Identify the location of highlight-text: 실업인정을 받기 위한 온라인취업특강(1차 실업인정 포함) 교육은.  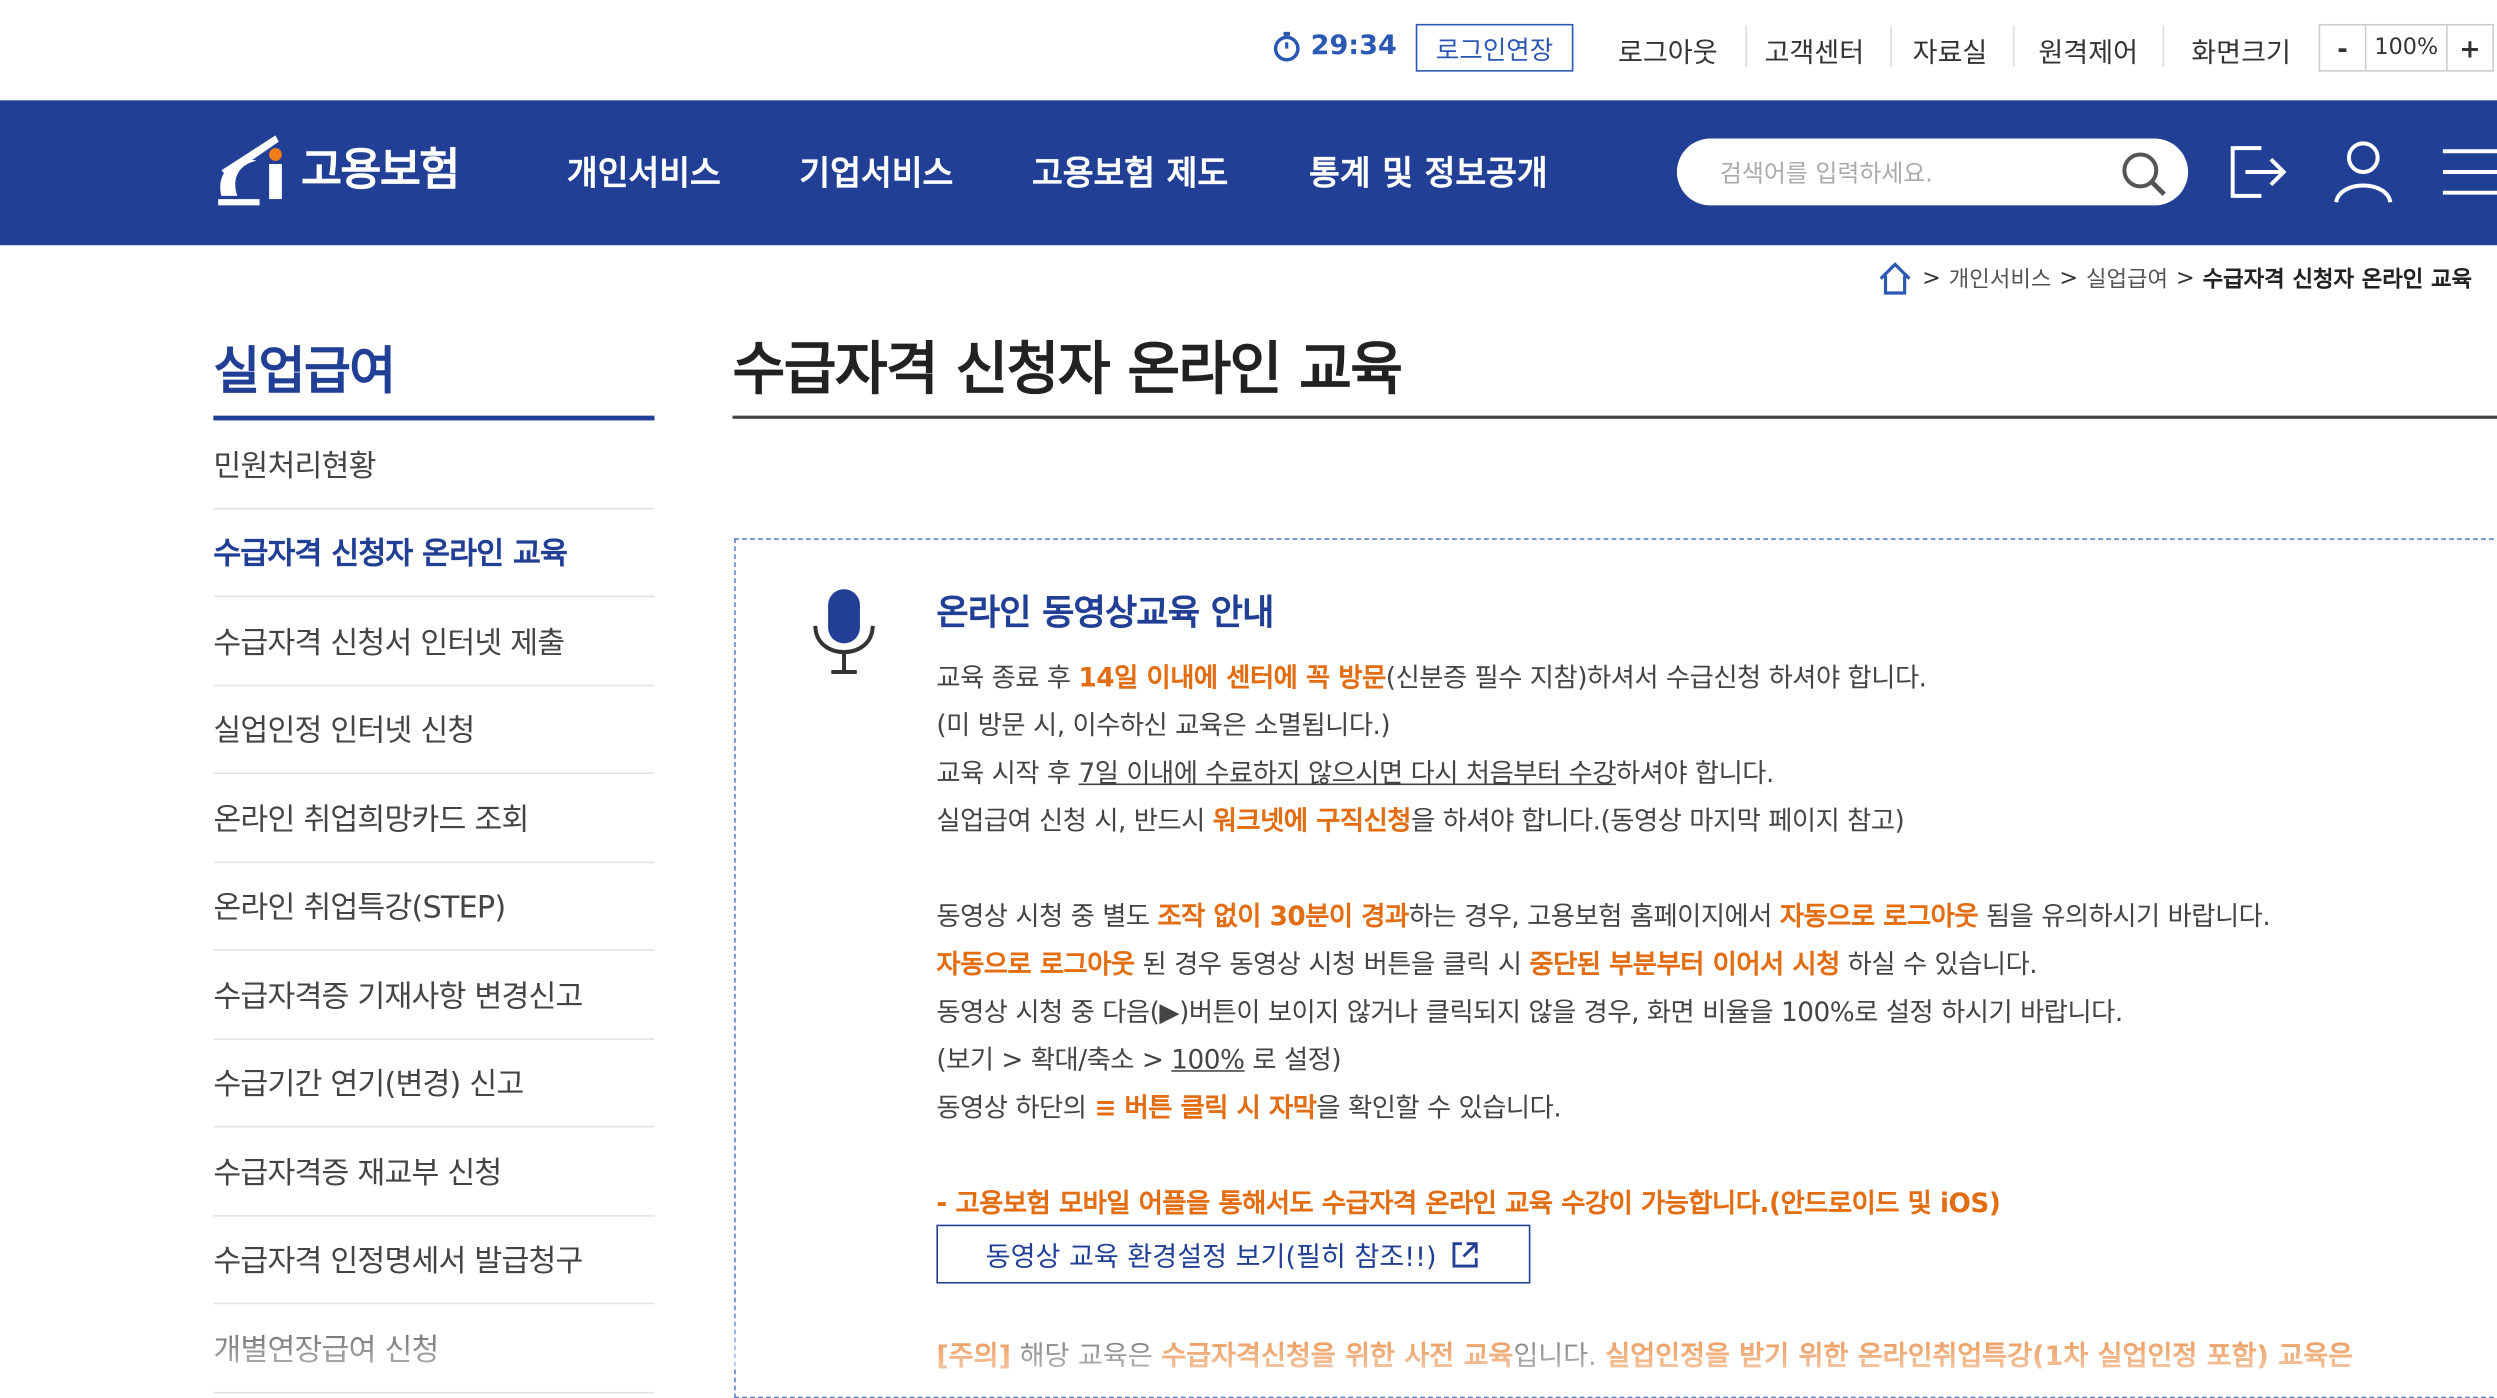
(1979, 1356).